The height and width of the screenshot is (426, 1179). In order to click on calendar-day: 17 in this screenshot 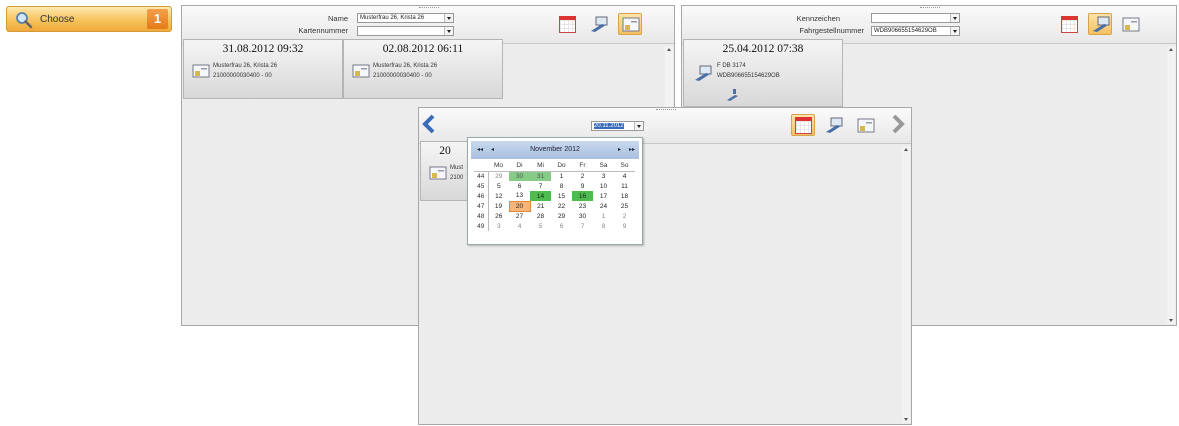, I will do `click(603, 196)`.